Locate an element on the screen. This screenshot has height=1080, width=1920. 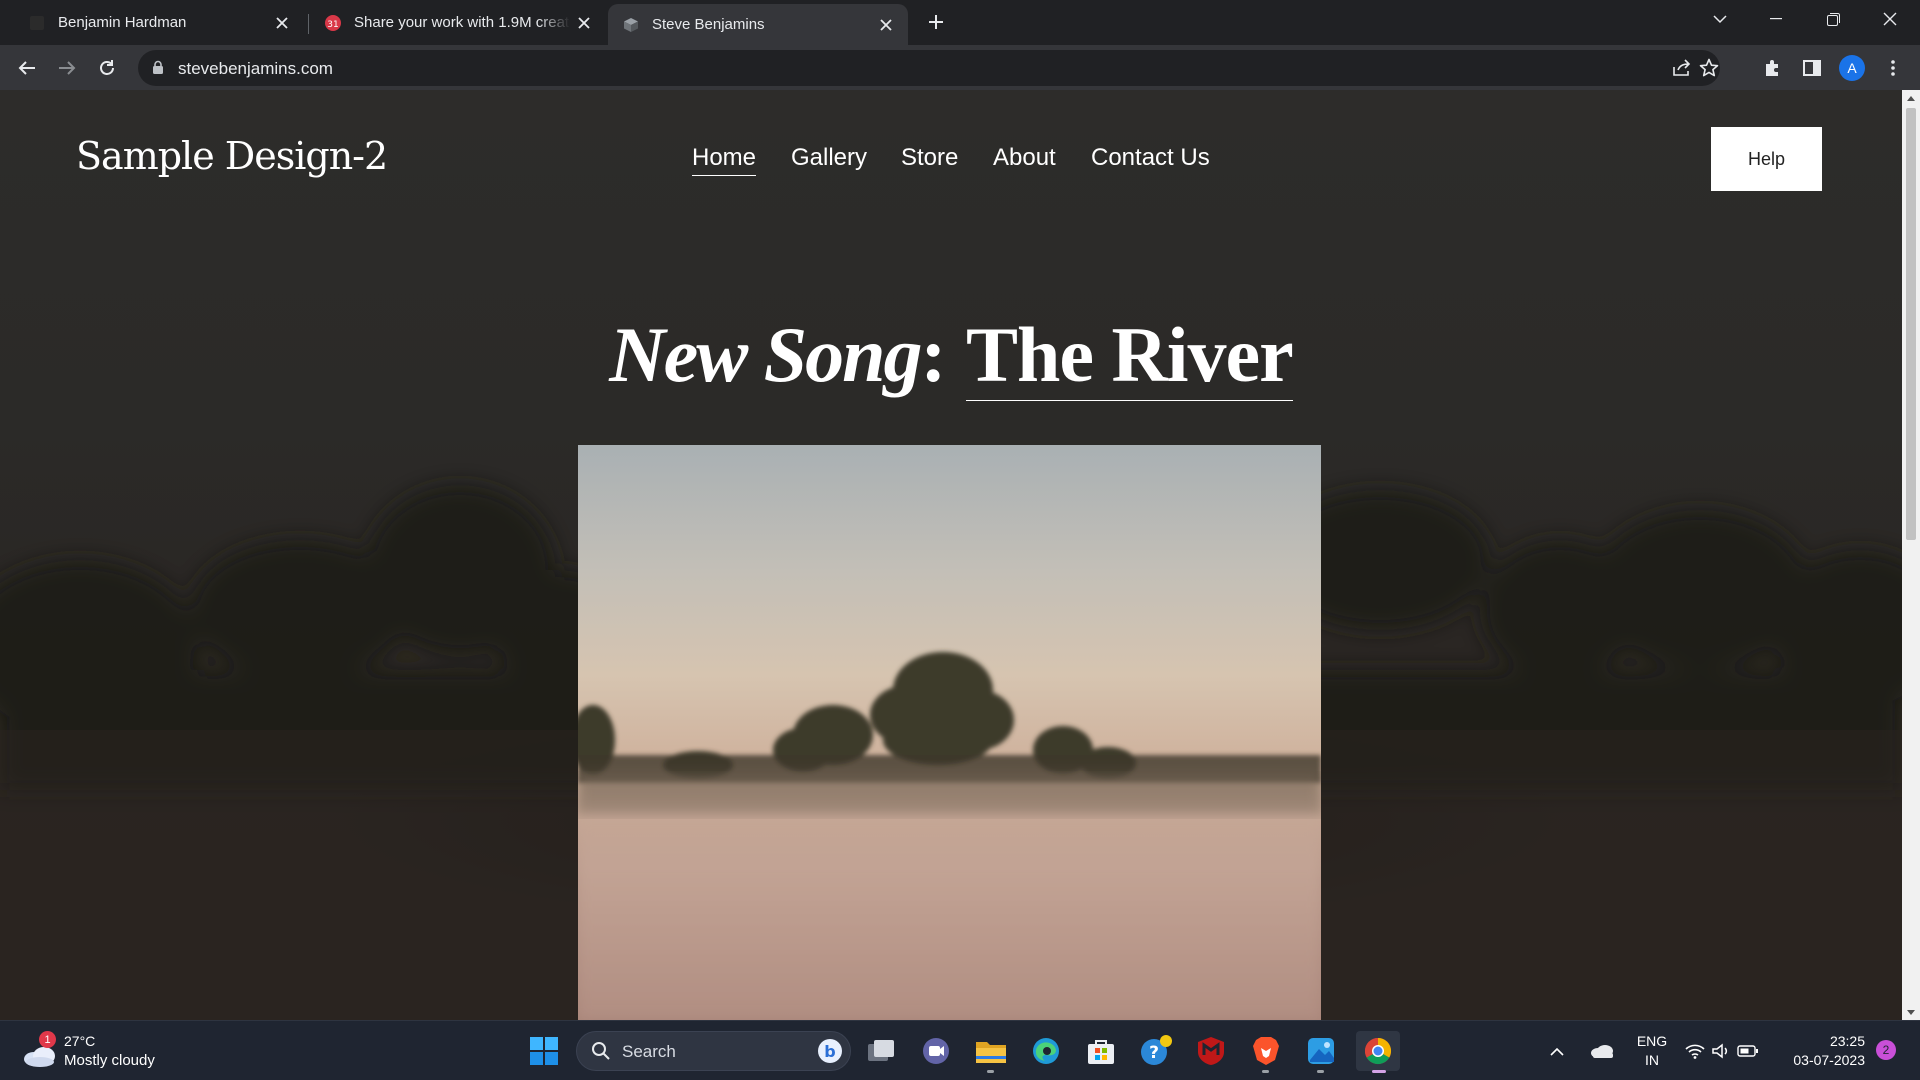
browser-toolbar: stevebenjamins.com A is located at coordinates (960, 67).